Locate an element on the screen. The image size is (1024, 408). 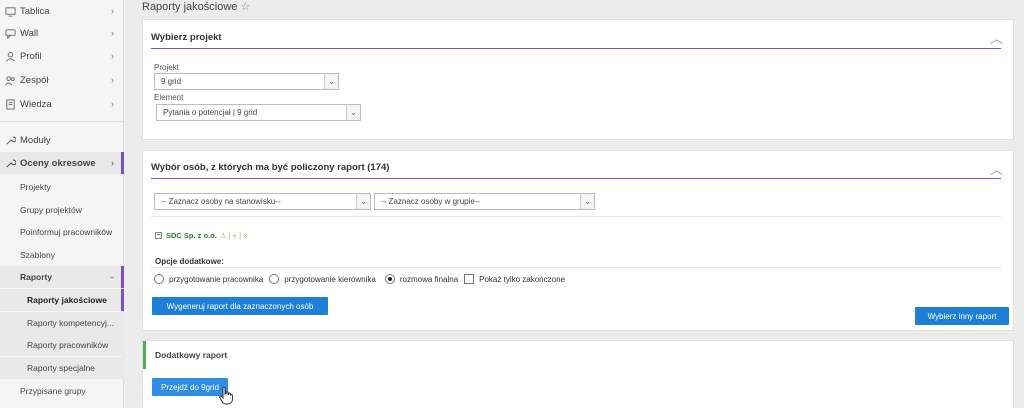
option-label: przygotowanie kierownika is located at coordinates (330, 279).